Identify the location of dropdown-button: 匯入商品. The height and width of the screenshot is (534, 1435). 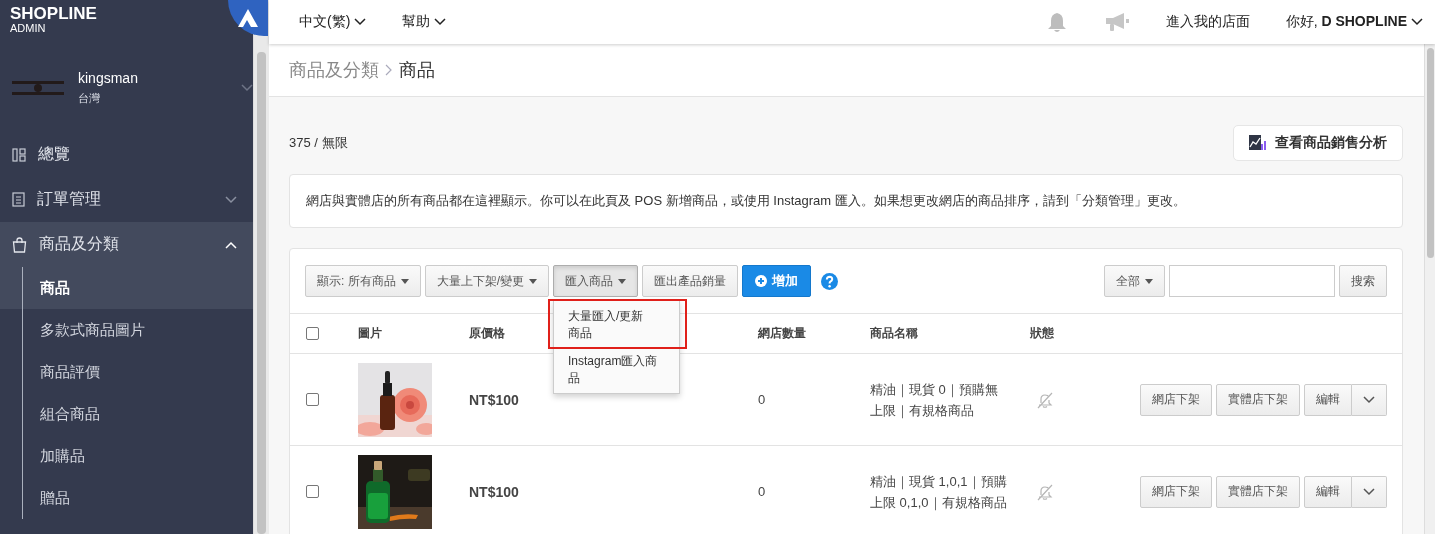
(595, 281).